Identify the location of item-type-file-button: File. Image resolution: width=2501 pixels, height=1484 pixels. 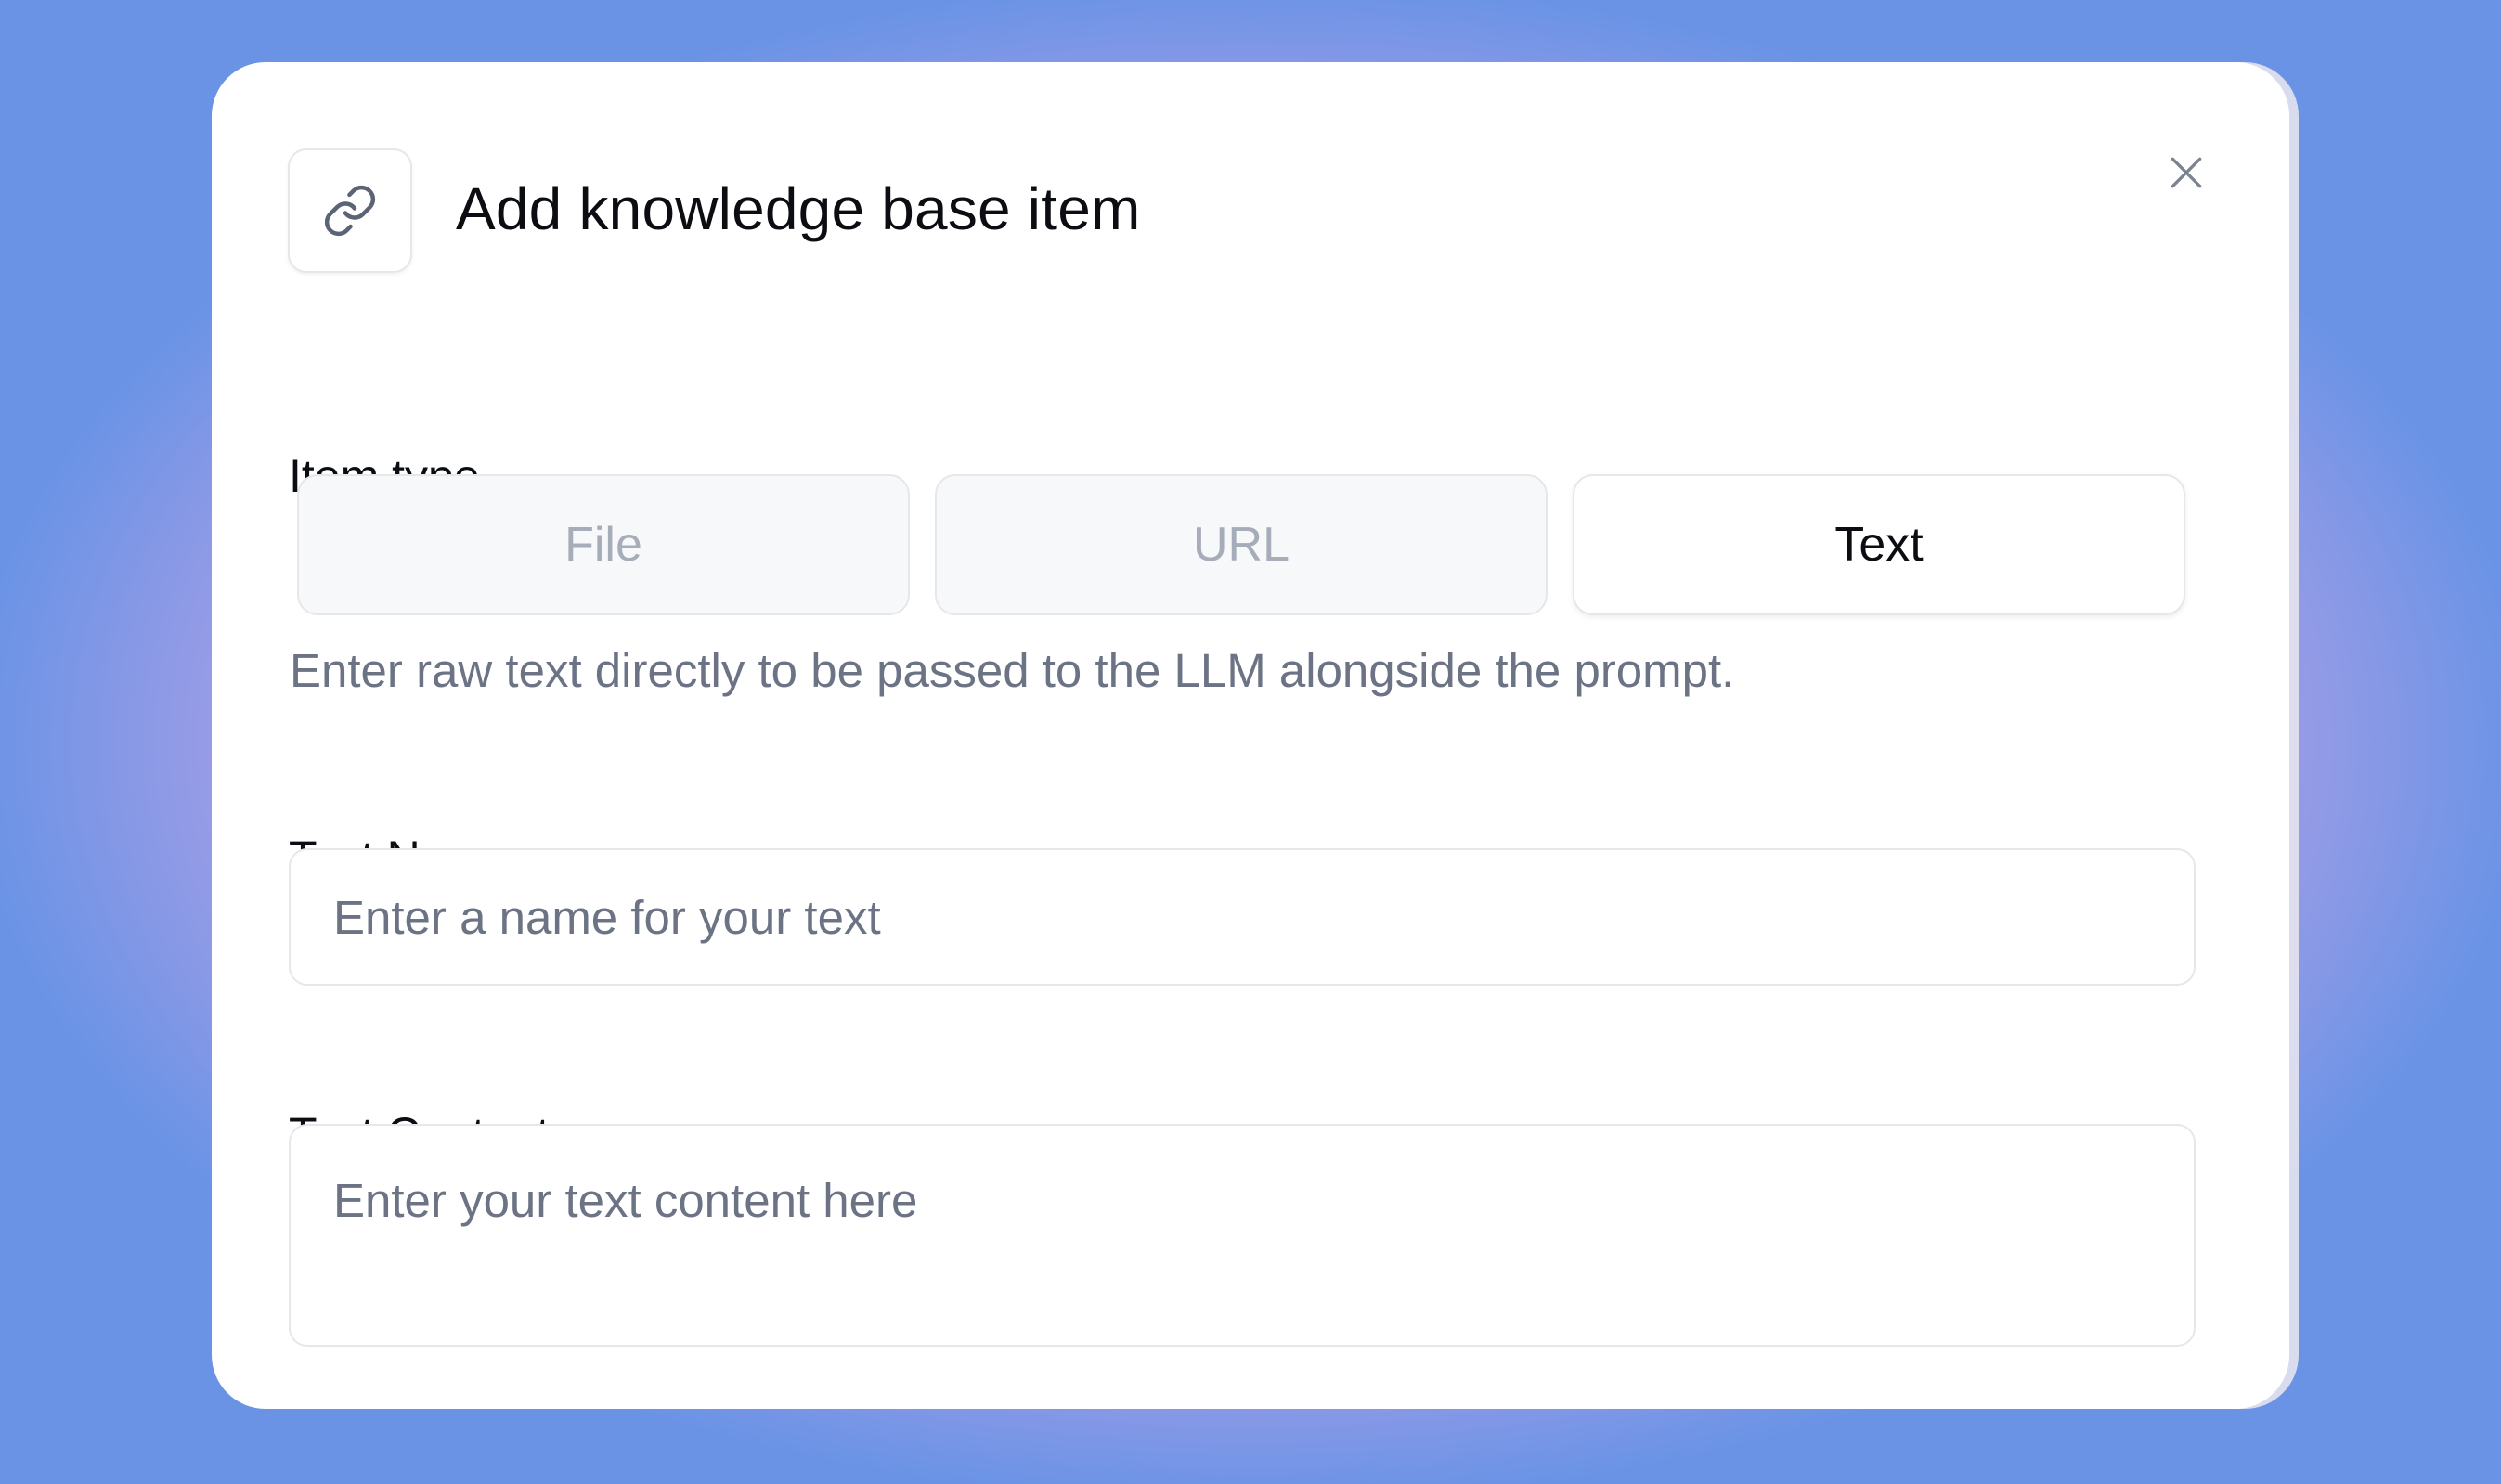
(603, 544).